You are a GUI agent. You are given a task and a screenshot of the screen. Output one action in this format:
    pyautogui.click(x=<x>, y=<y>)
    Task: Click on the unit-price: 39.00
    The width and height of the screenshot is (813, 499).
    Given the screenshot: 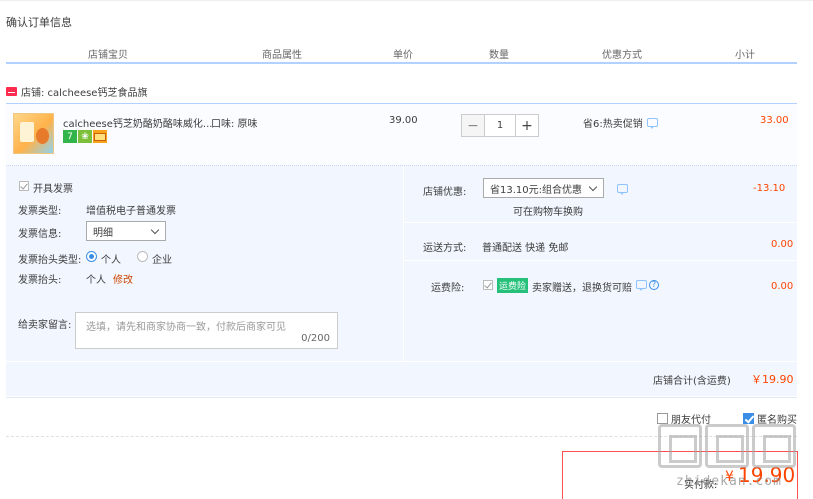 What is the action you would take?
    pyautogui.click(x=403, y=120)
    